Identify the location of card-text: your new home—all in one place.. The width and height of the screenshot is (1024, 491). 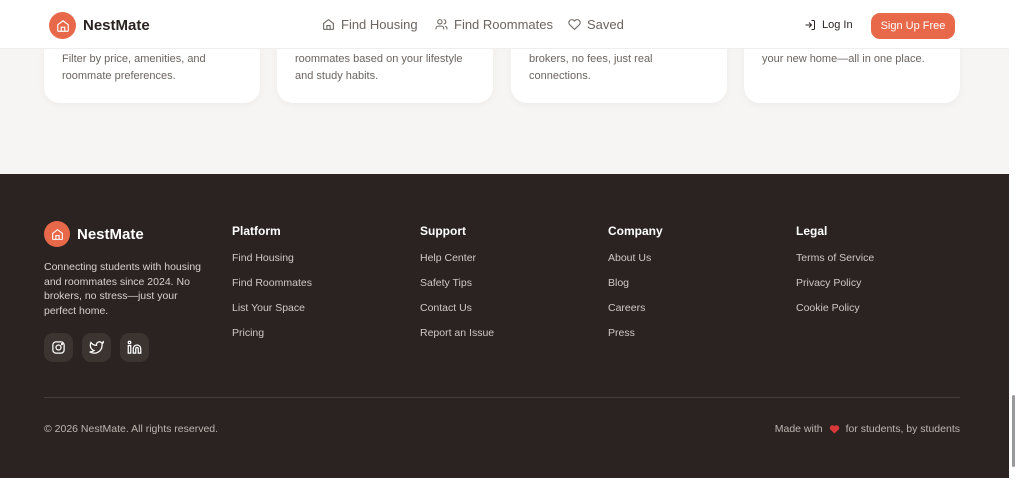
(843, 59).